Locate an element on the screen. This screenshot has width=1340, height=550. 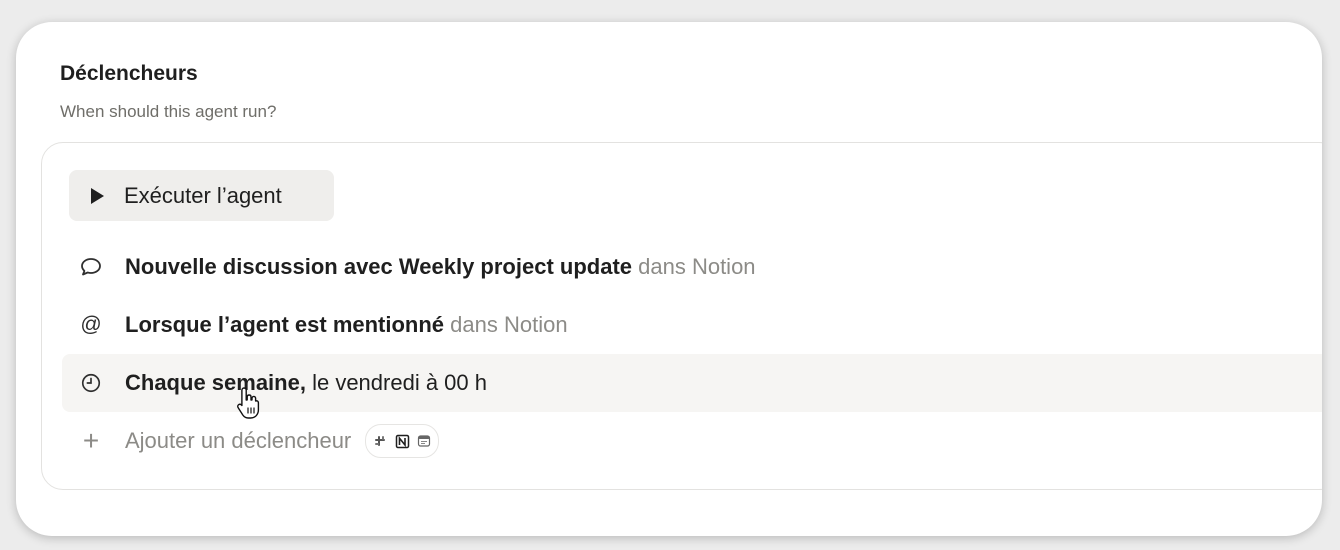
section-title: Déclencheurs is located at coordinates (129, 73).